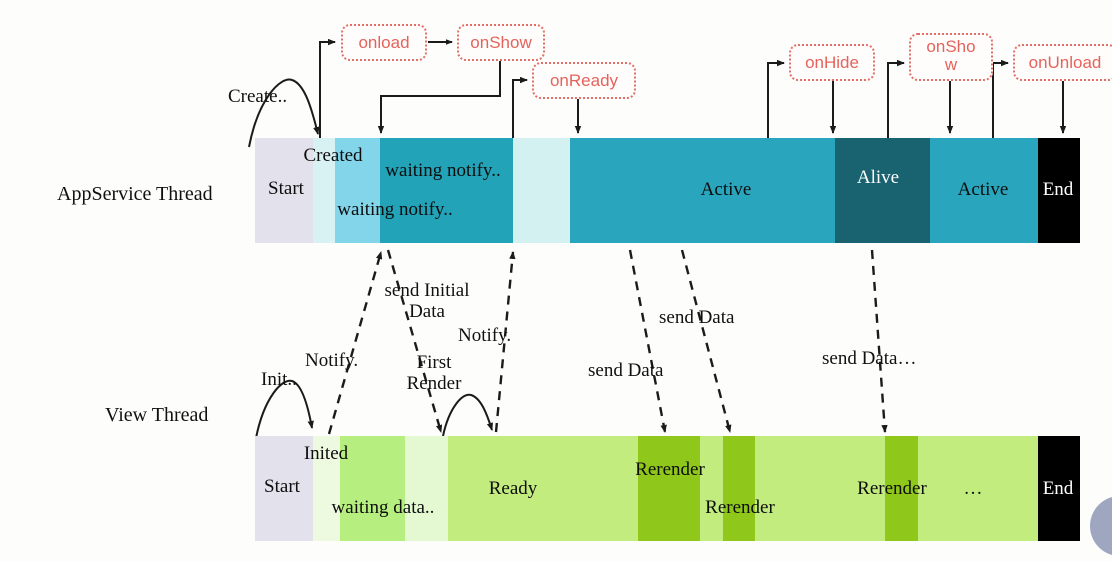  I want to click on annotation-send-data-2: send Data, so click(697, 317).